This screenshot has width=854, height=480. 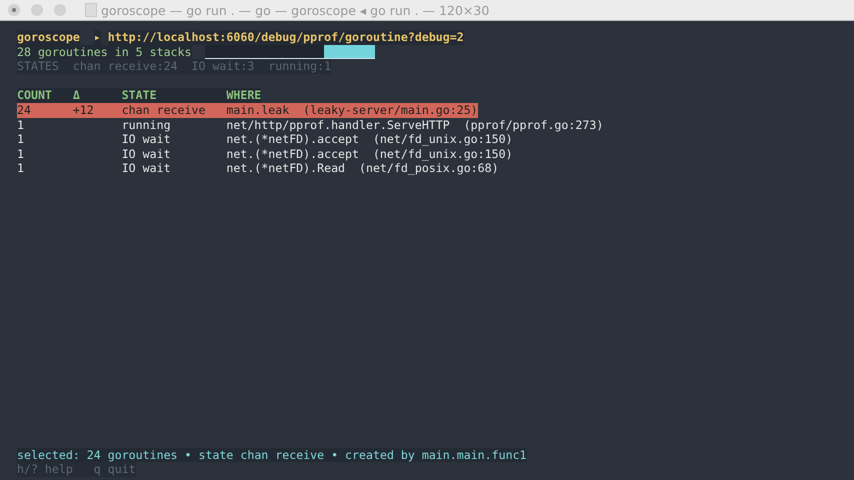 I want to click on table-cell: net.(*netFD).Read (net/fd_posix.go:68), so click(x=362, y=168).